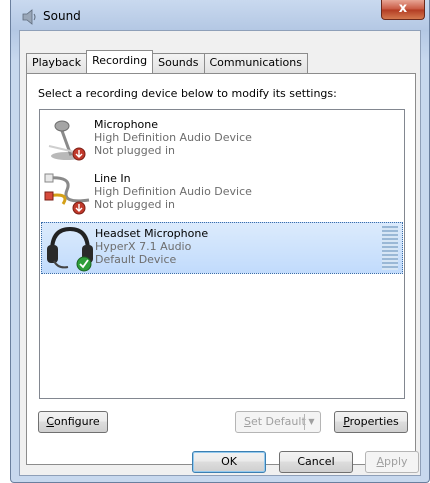 The width and height of the screenshot is (430, 483). I want to click on device-status: Default Device, so click(136, 259).